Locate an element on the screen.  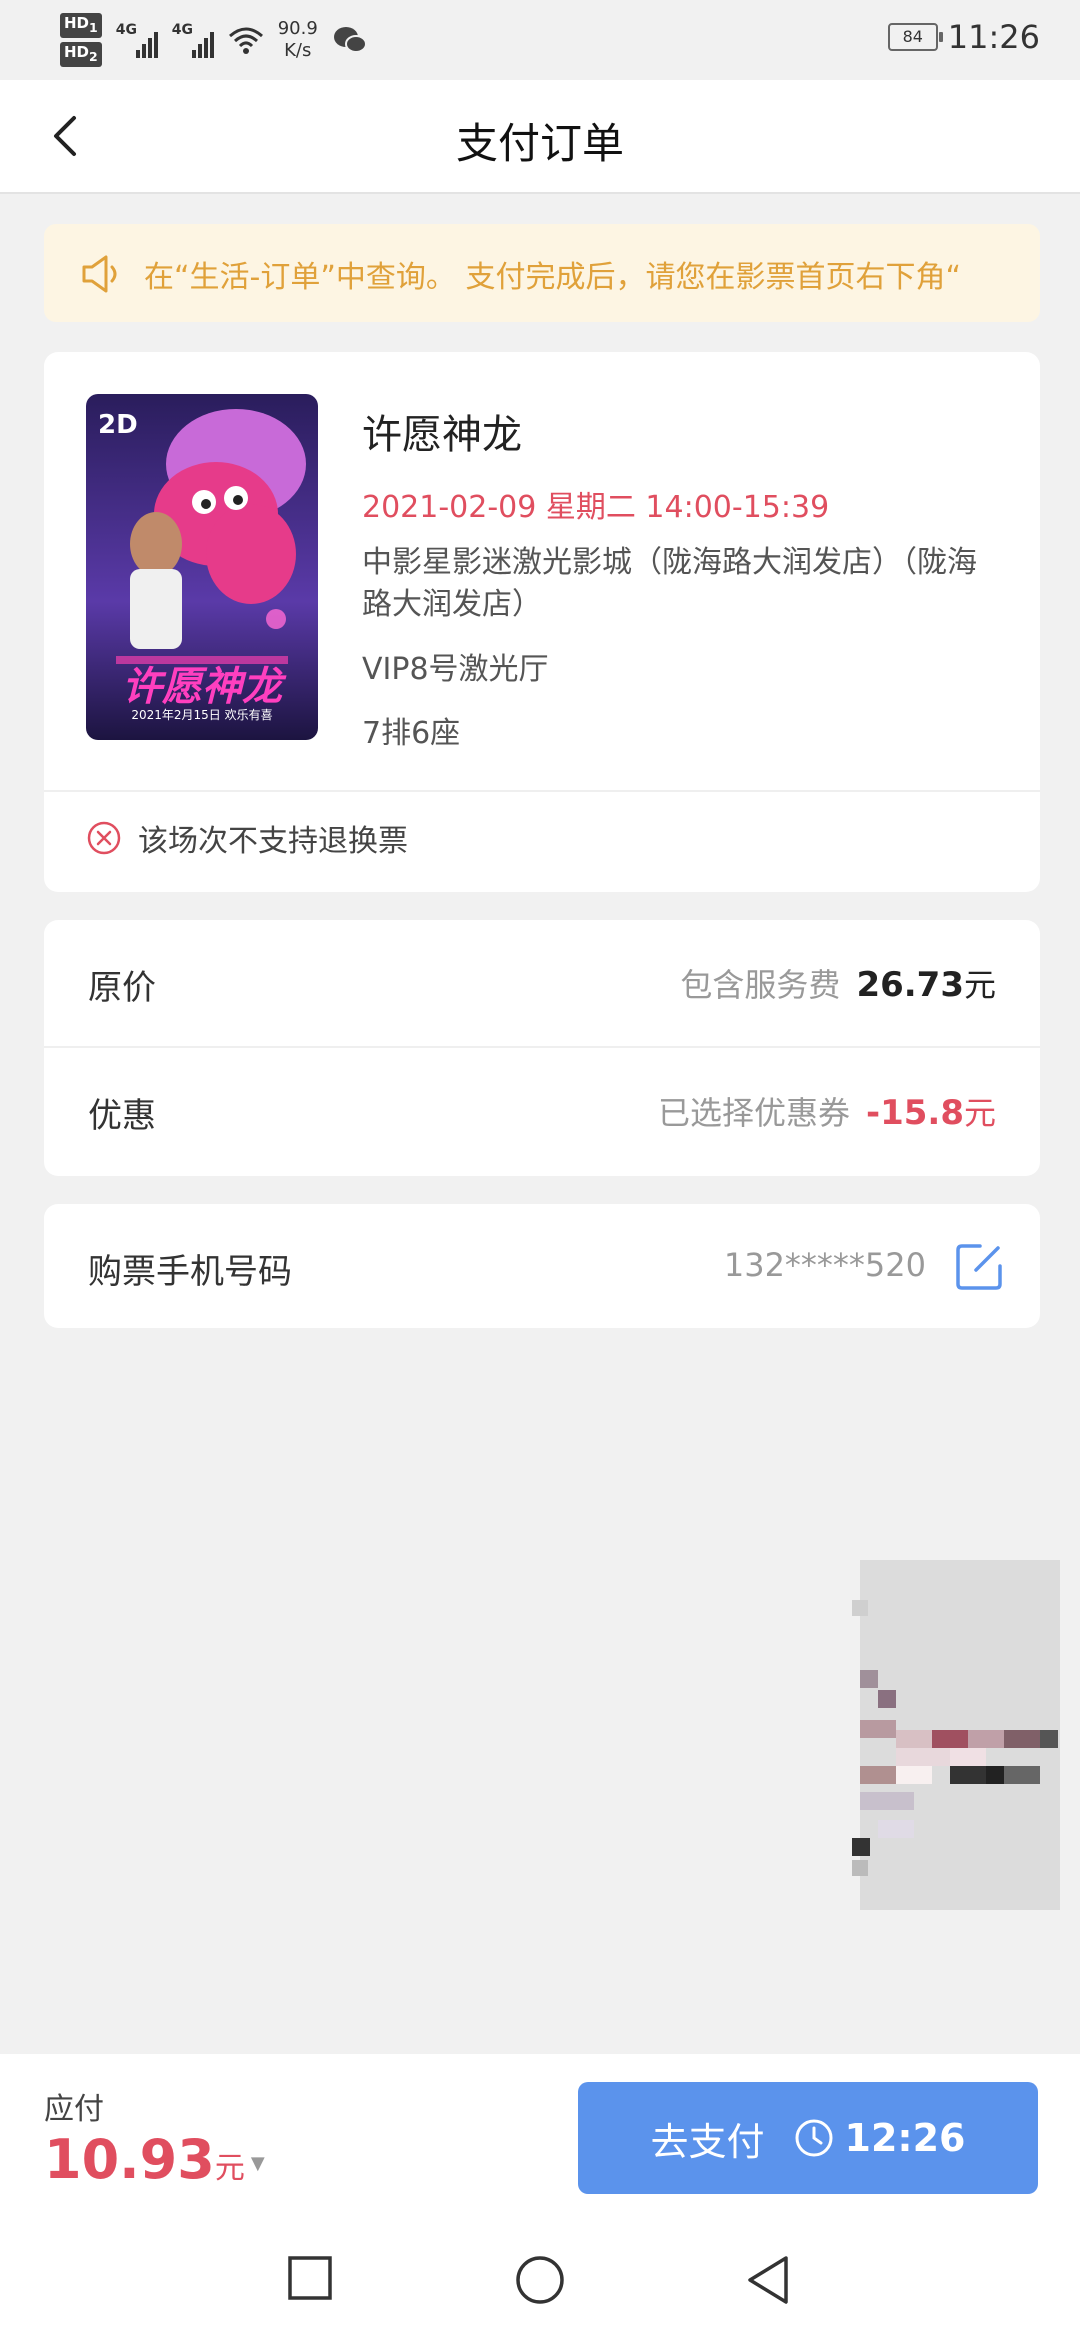
sim1-badge: HD1 is located at coordinates (81, 25).